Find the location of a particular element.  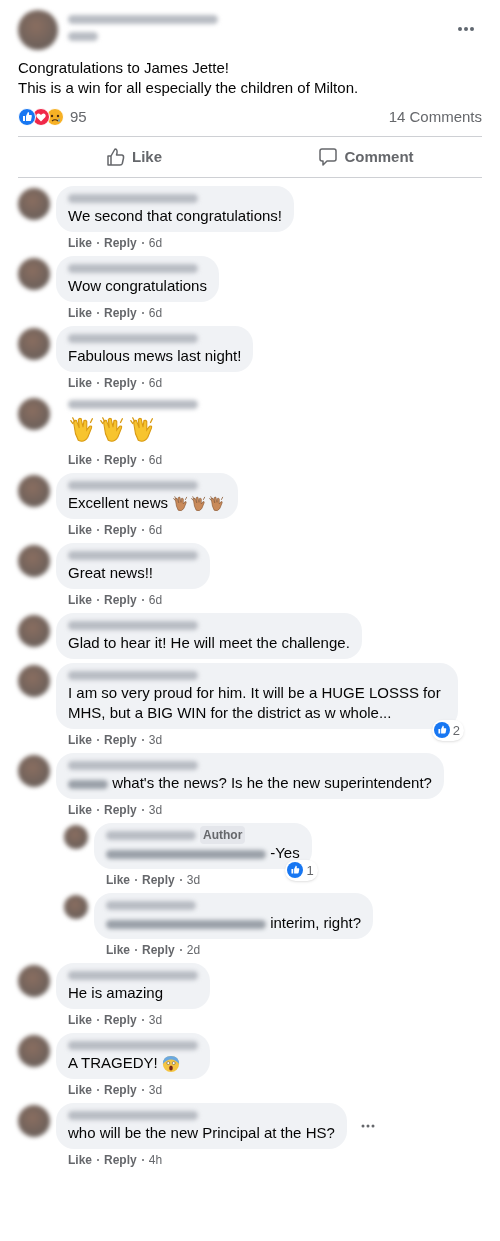

like-button: Like is located at coordinates (134, 157).